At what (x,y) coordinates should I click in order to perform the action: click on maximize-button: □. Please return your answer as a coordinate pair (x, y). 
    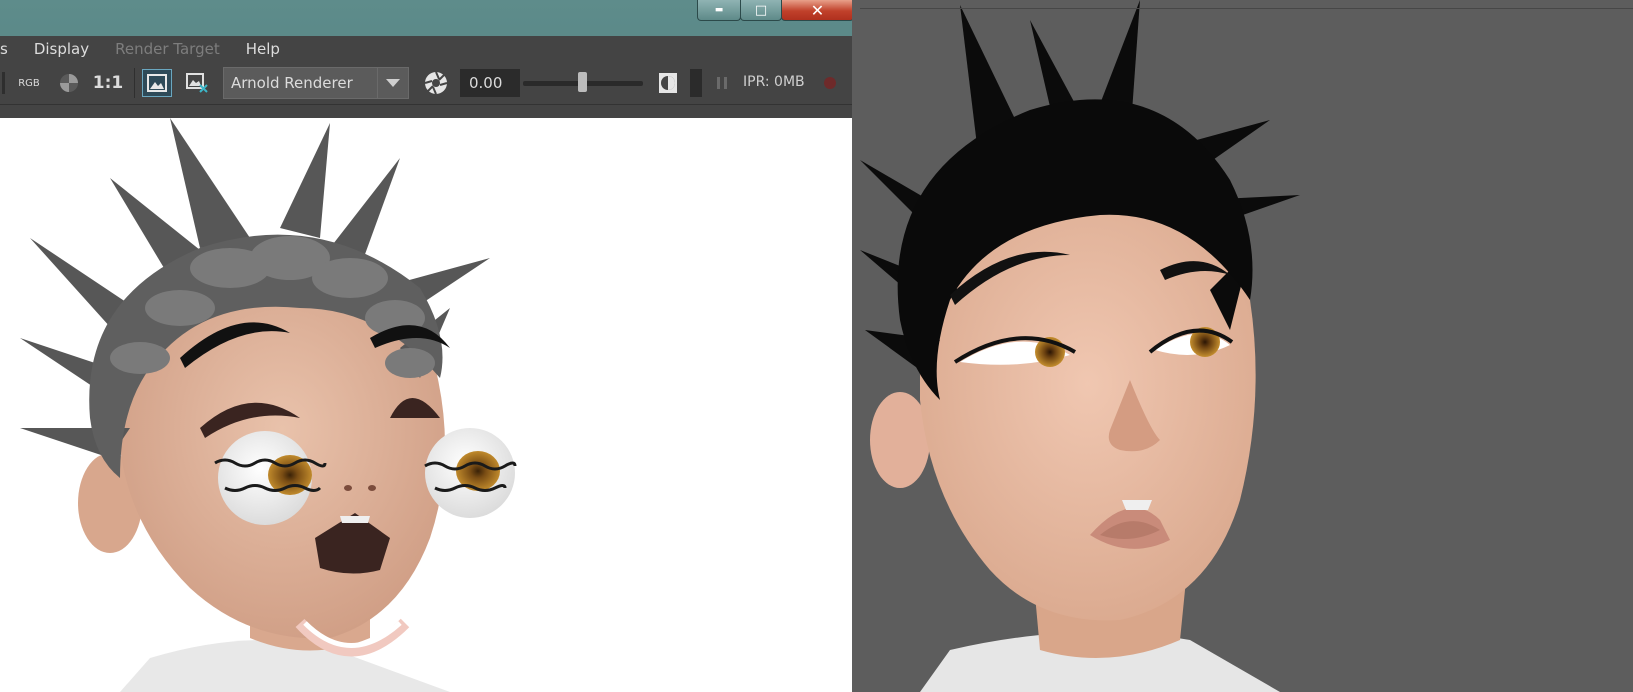
    Looking at the image, I should click on (761, 10).